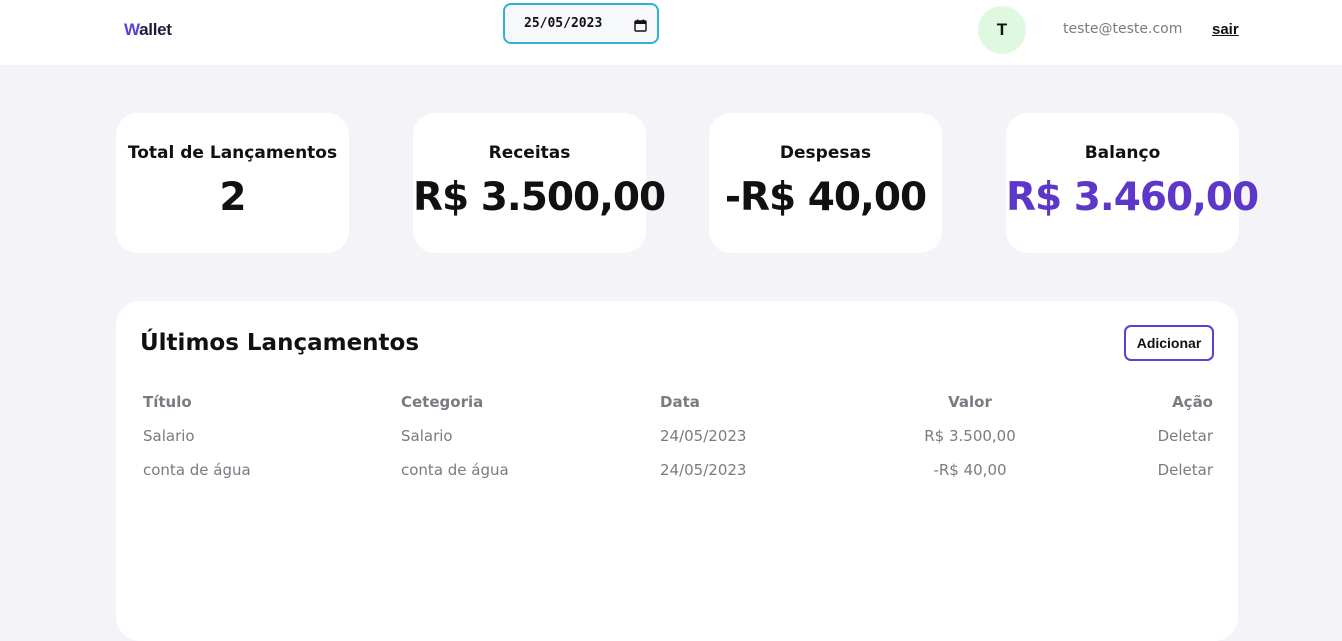  Describe the element at coordinates (232, 153) in the screenshot. I see `total-entries-label: Total de Lançamentos` at that location.